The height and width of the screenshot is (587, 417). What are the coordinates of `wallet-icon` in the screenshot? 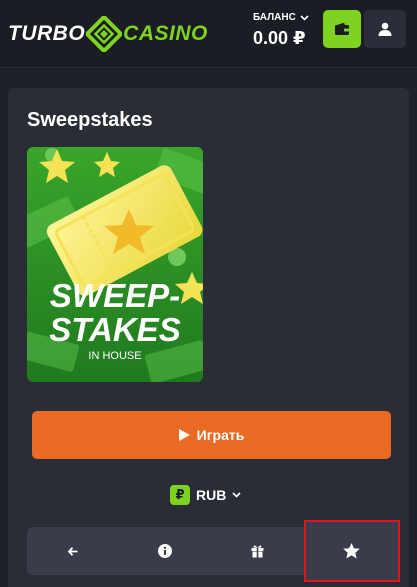 It's located at (342, 28).